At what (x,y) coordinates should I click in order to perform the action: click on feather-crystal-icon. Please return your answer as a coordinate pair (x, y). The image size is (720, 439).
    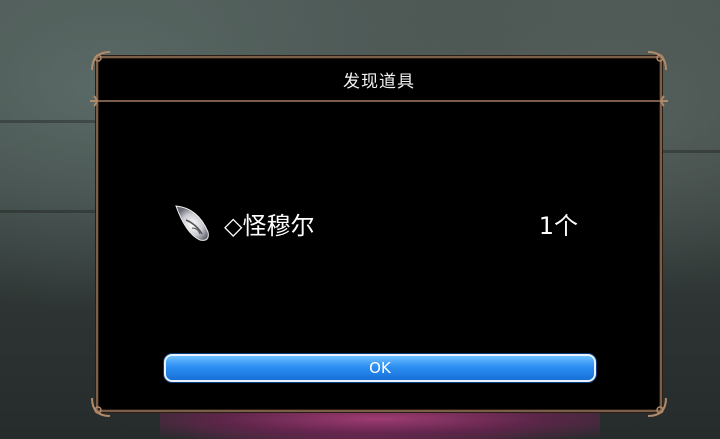
    Looking at the image, I should click on (192, 223).